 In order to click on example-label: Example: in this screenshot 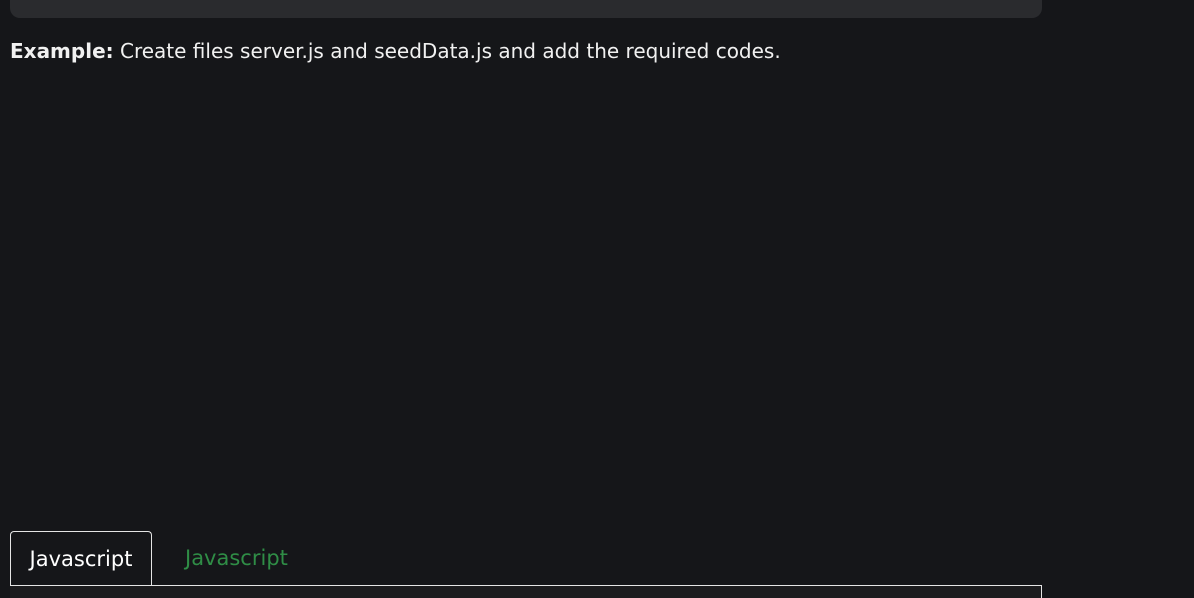, I will do `click(62, 51)`.